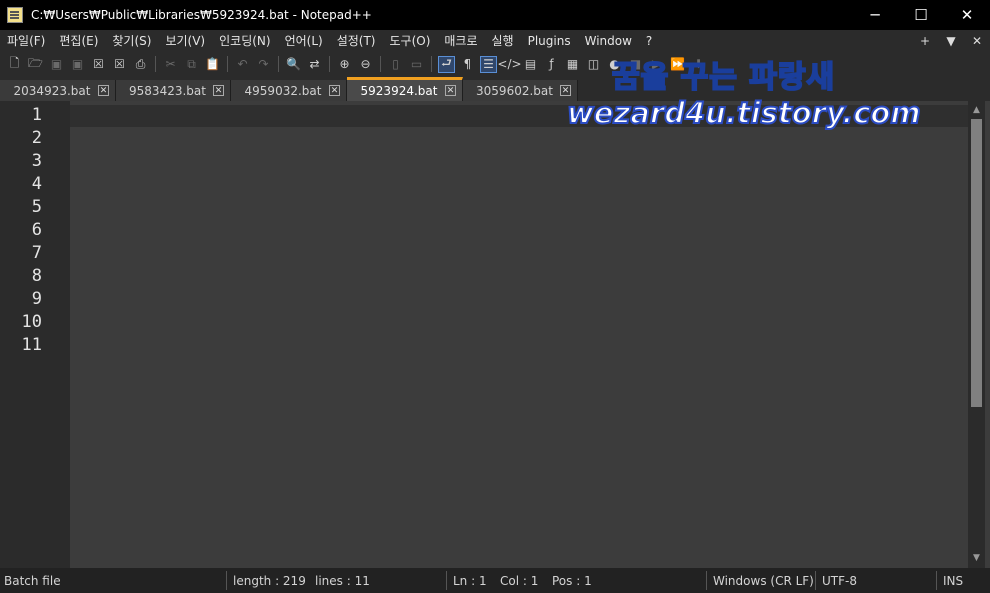 This screenshot has width=990, height=593. I want to click on tab-5923924: 5923924.bat ✕, so click(405, 89).